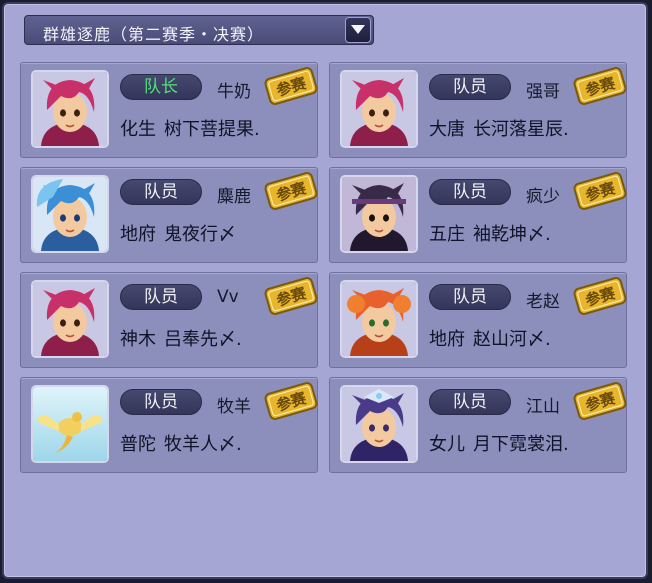 The image size is (652, 583). I want to click on player-info: 五庄 袖乾坤〆., so click(490, 233).